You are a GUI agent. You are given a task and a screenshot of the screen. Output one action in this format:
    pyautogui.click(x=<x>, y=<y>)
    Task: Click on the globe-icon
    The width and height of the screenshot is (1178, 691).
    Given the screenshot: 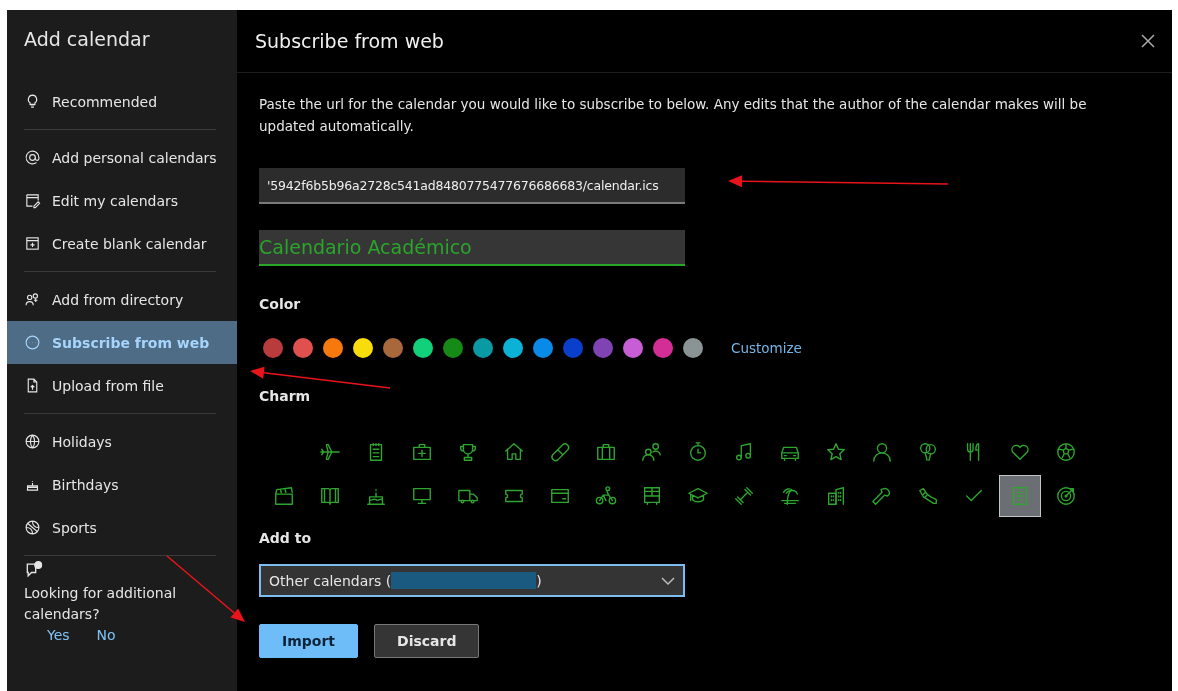 What is the action you would take?
    pyautogui.click(x=32, y=441)
    